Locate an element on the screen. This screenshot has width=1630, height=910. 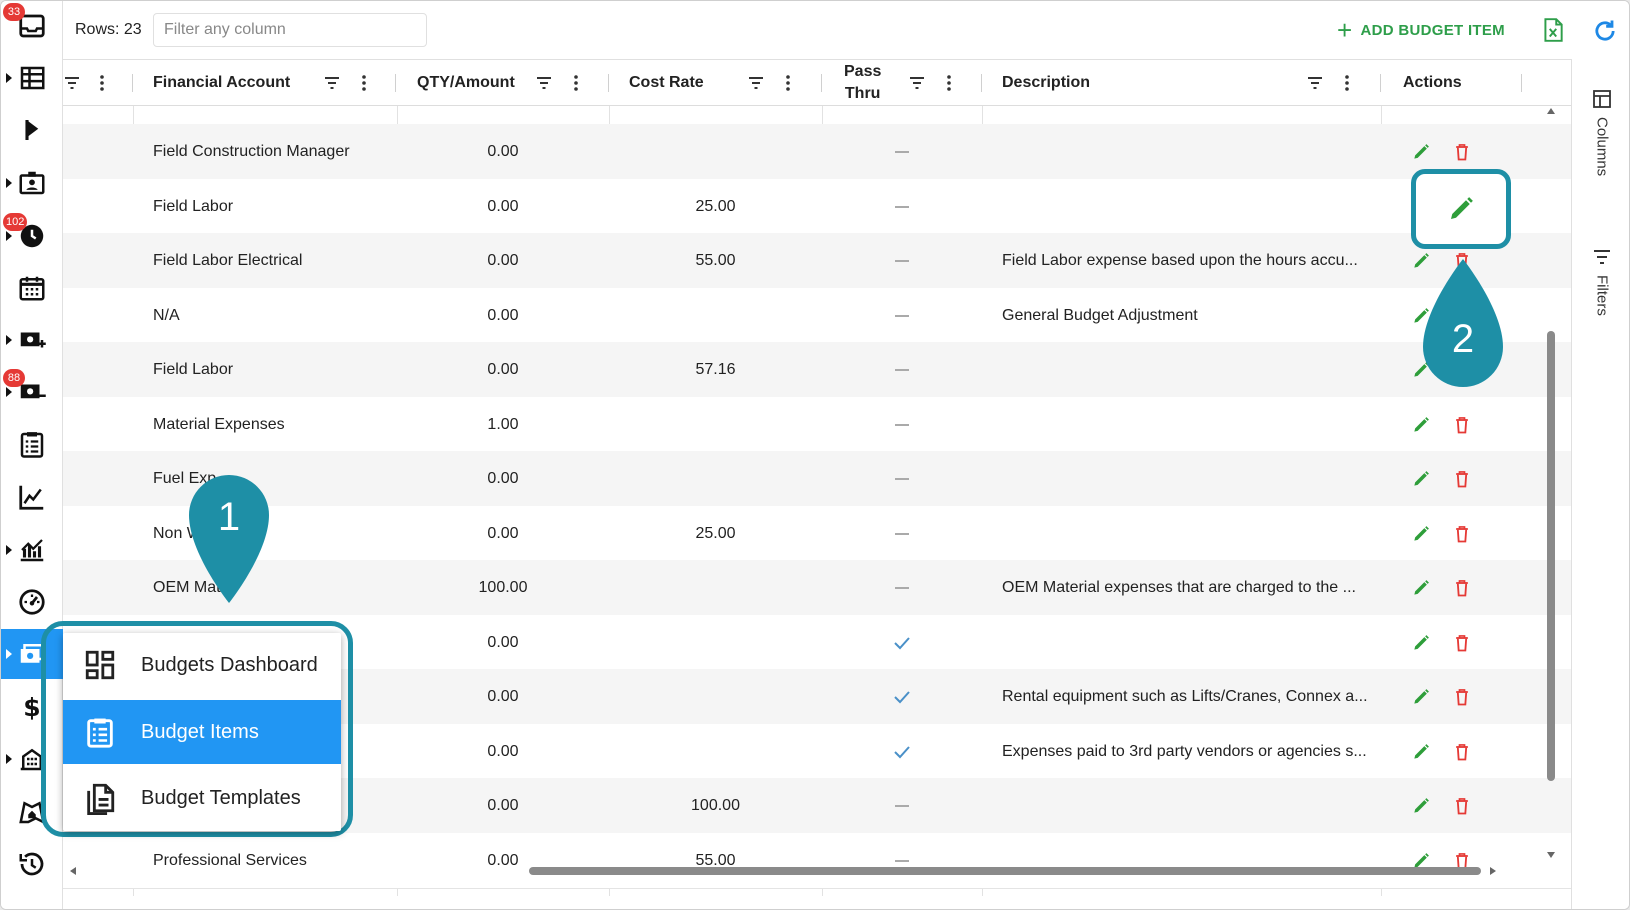
rail-flag is located at coordinates (32, 130).